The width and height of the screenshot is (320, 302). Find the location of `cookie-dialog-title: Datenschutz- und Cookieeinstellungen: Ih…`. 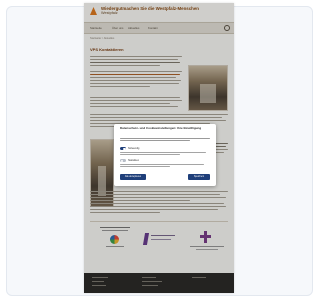

cookie-dialog-title: Datenschutz- und Cookieeinstellungen: Ih… is located at coordinates (161, 128).